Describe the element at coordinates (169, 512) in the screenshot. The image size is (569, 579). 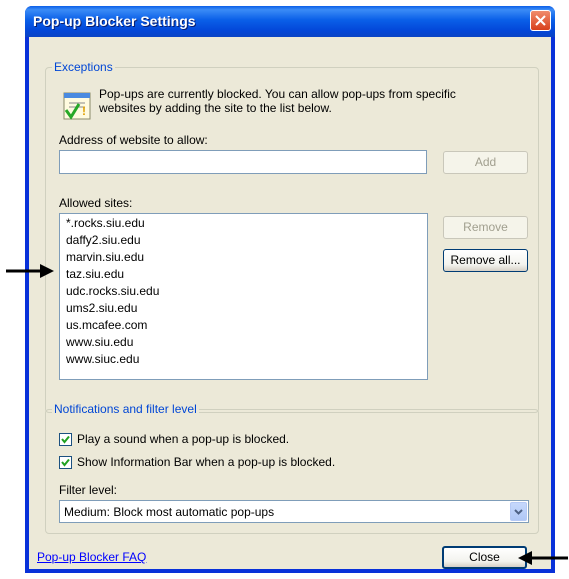
I see `filter-level-value: Medium: Block most automatic pop-ups` at that location.